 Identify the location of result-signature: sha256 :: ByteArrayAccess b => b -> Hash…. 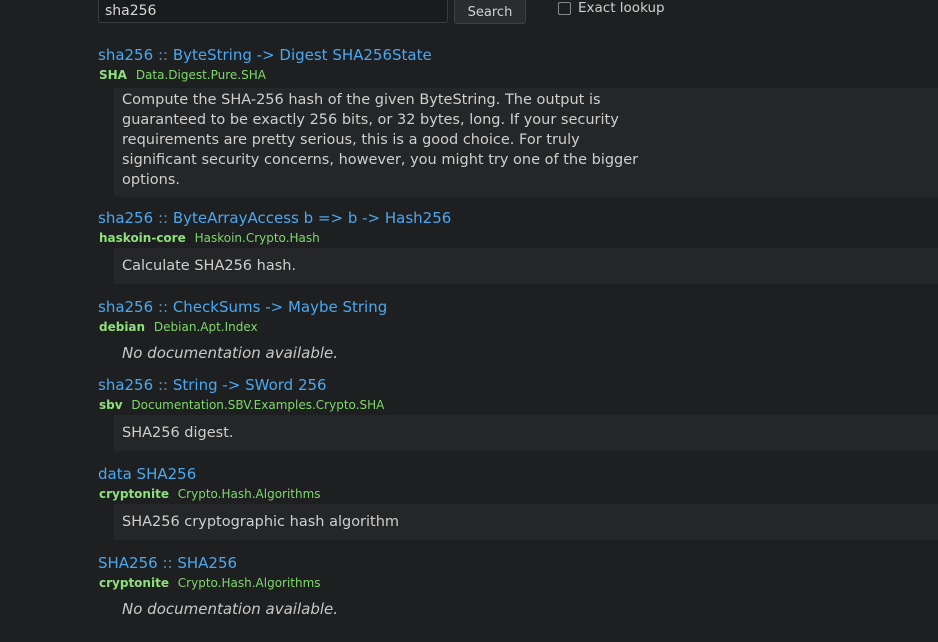
(518, 218).